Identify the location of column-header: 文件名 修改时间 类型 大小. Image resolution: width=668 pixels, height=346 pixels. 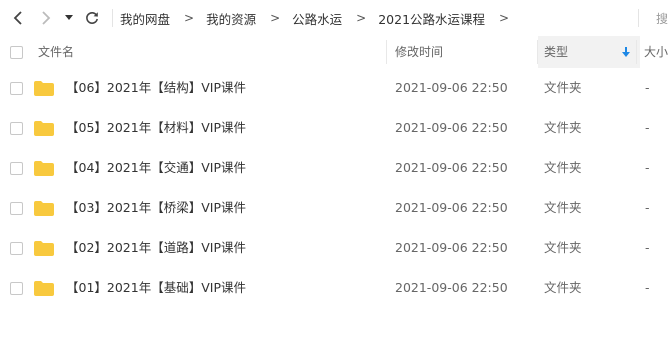
(334, 52).